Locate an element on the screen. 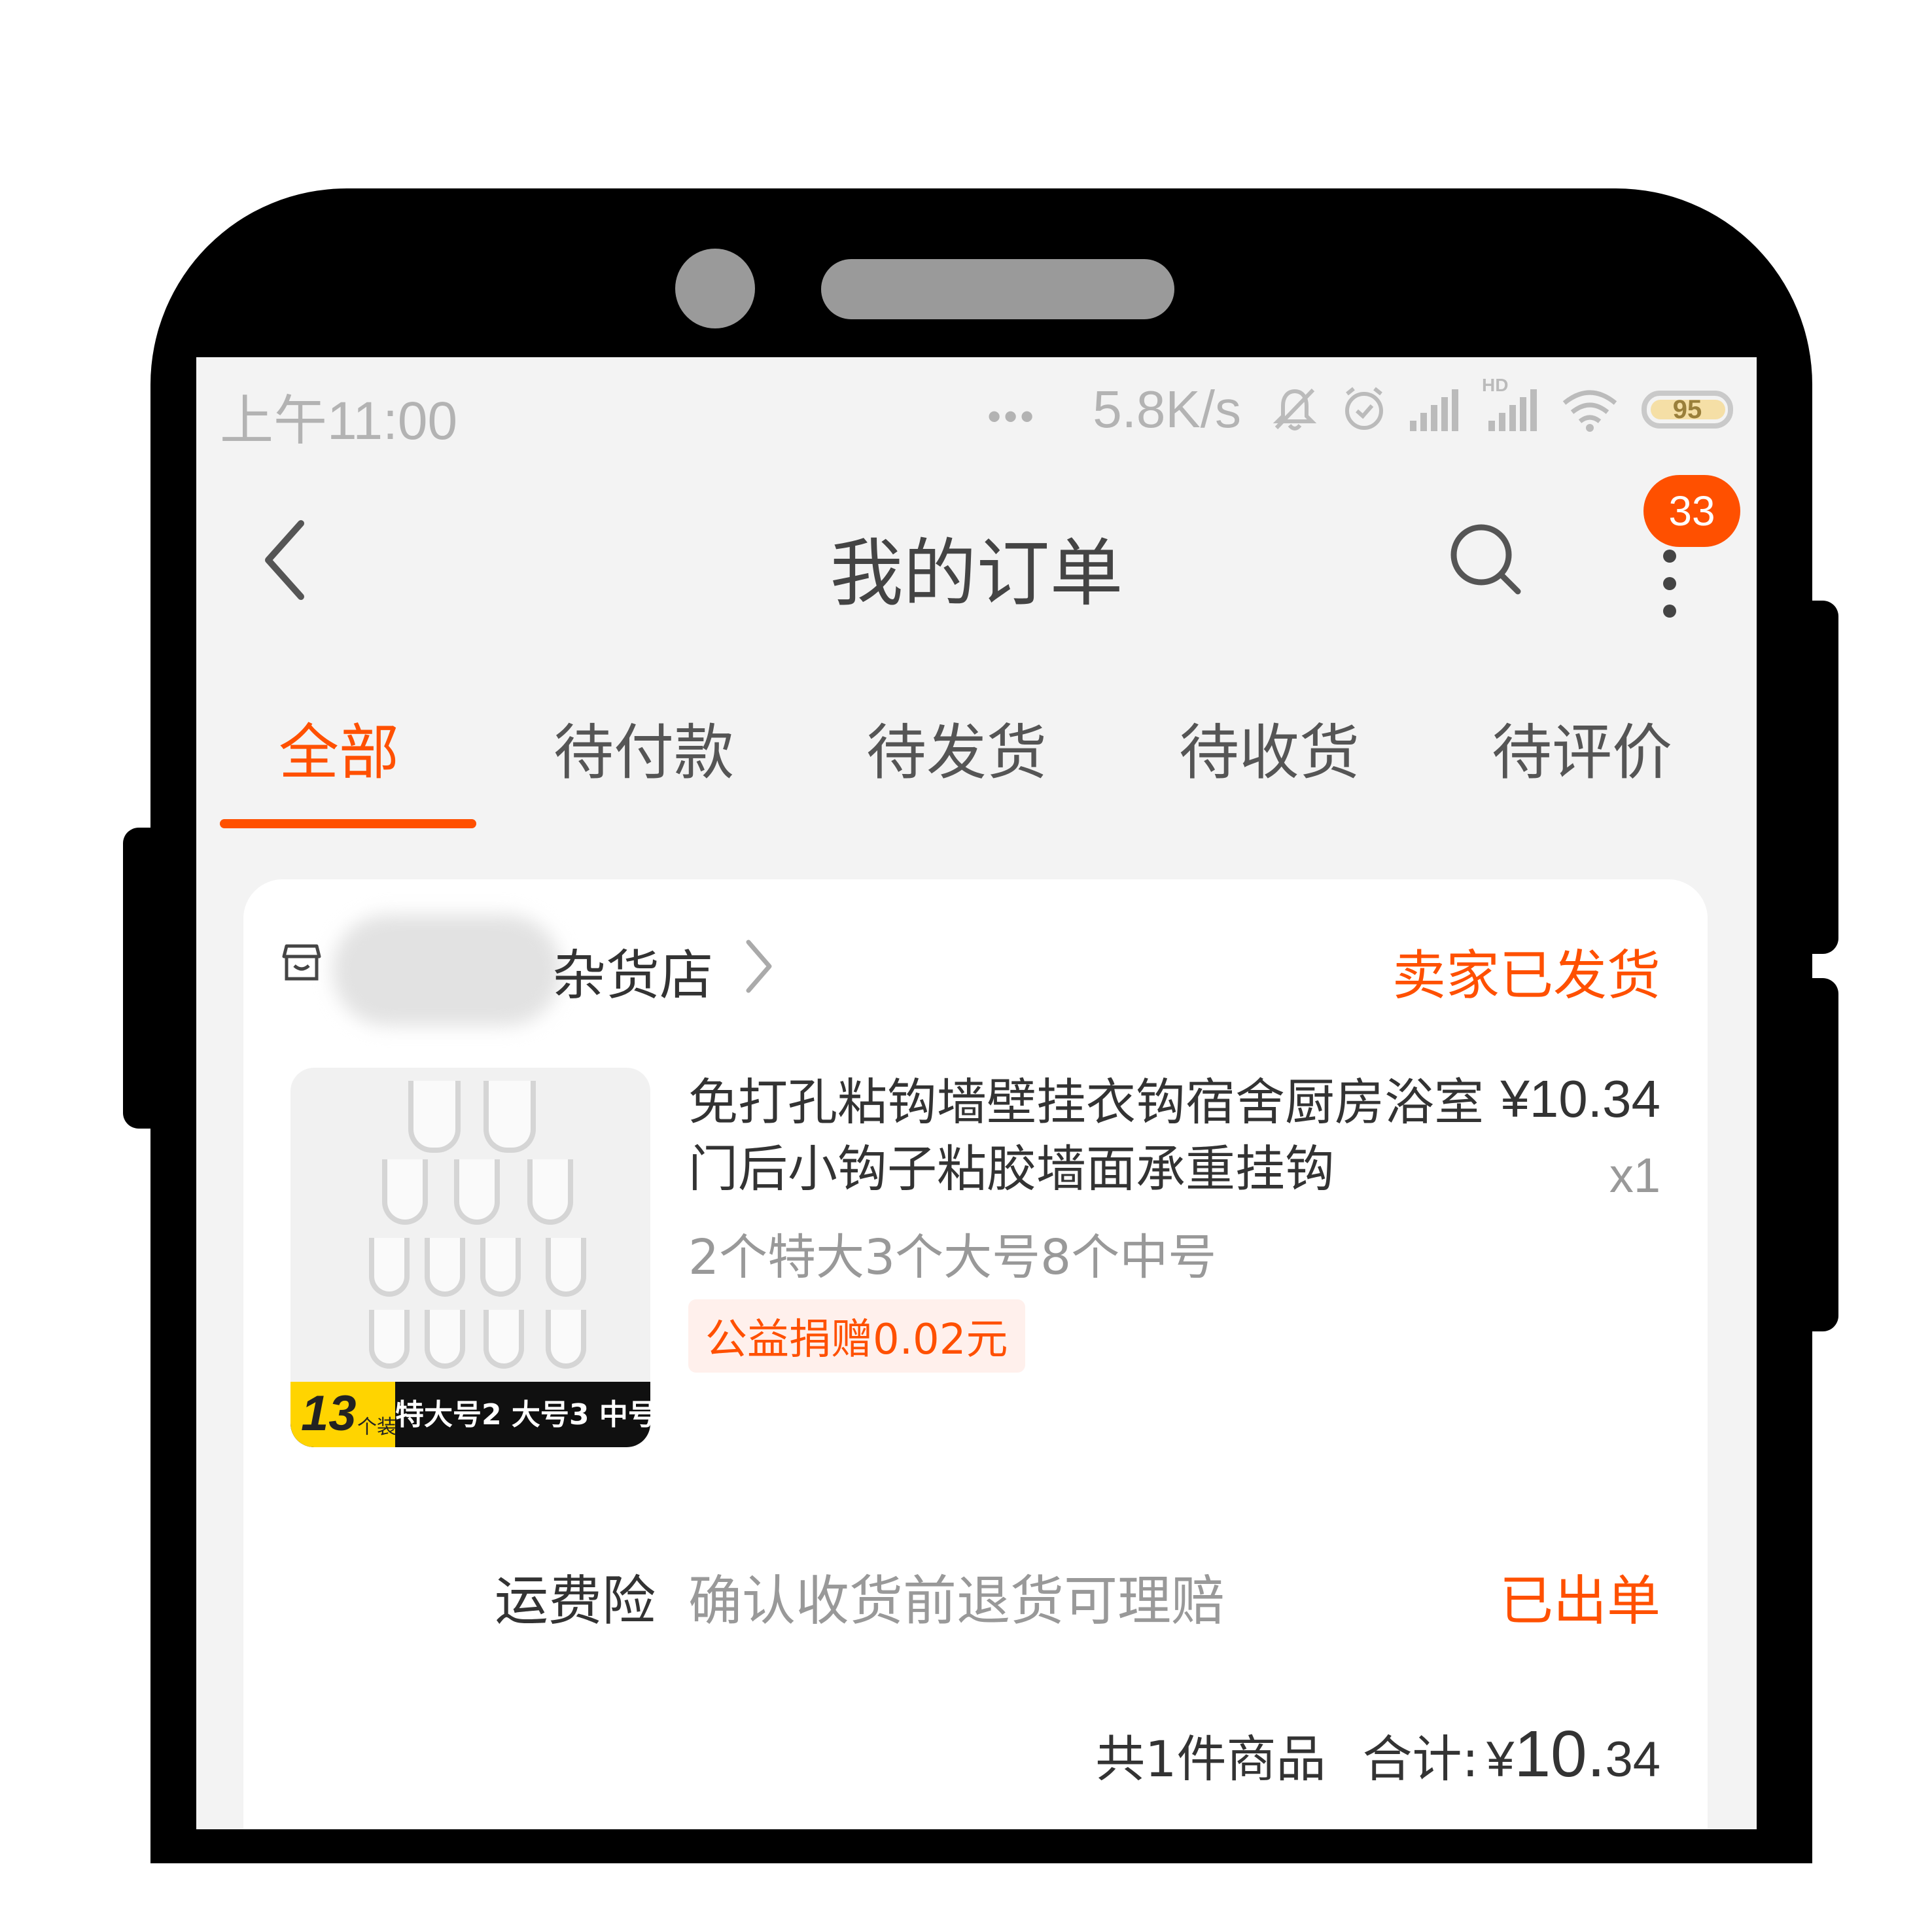  phone-side-button-right-upper is located at coordinates (1816, 777).